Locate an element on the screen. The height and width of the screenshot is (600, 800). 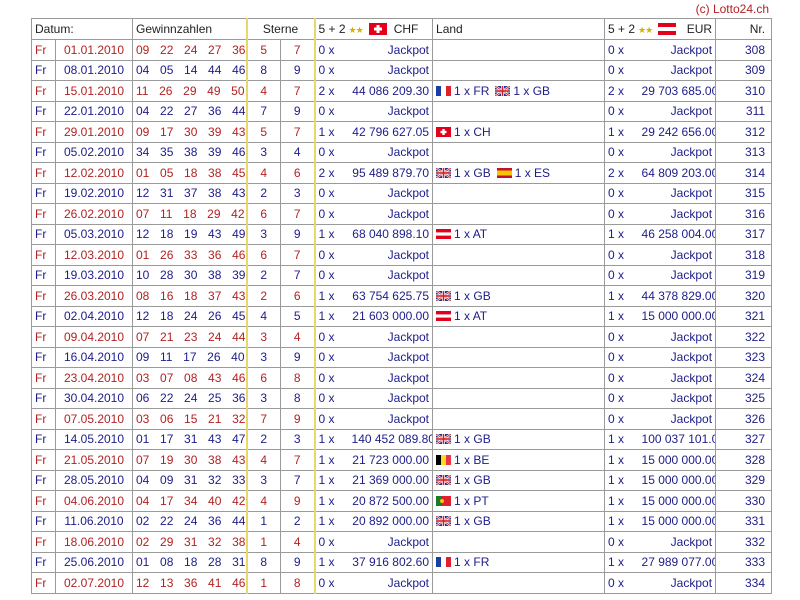
row-date: 25.06.2010 is located at coordinates (94, 562).